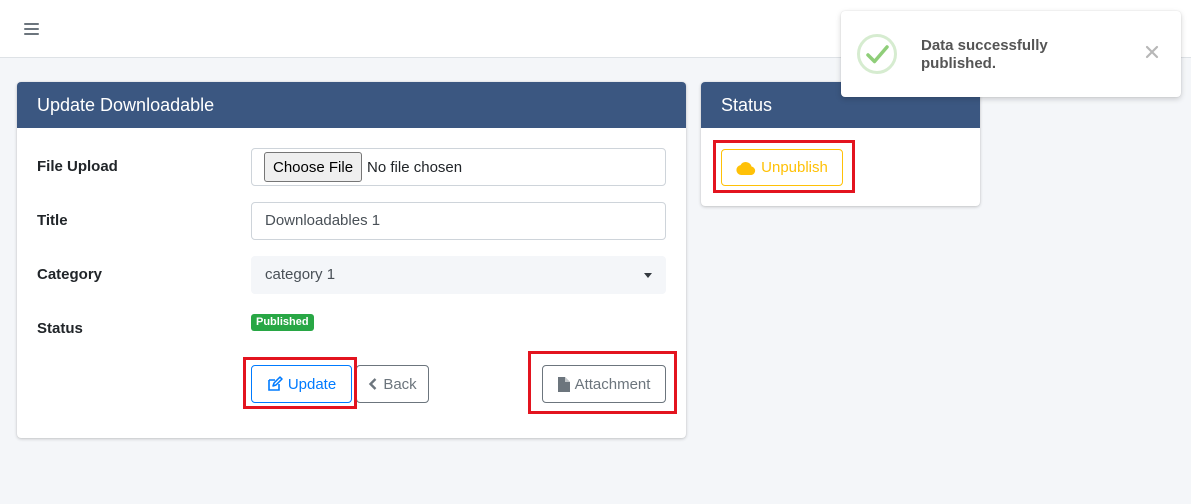 The height and width of the screenshot is (504, 1191). I want to click on back-button: Back, so click(392, 384).